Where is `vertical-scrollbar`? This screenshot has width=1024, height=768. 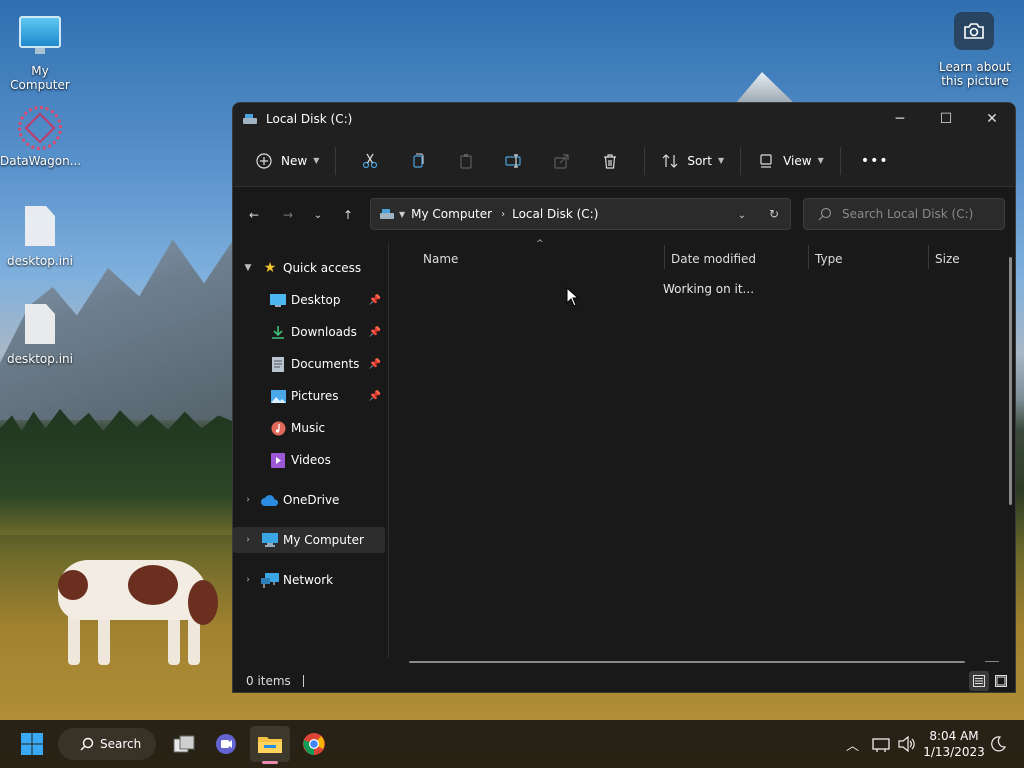
vertical-scrollbar is located at coordinates (1010, 381).